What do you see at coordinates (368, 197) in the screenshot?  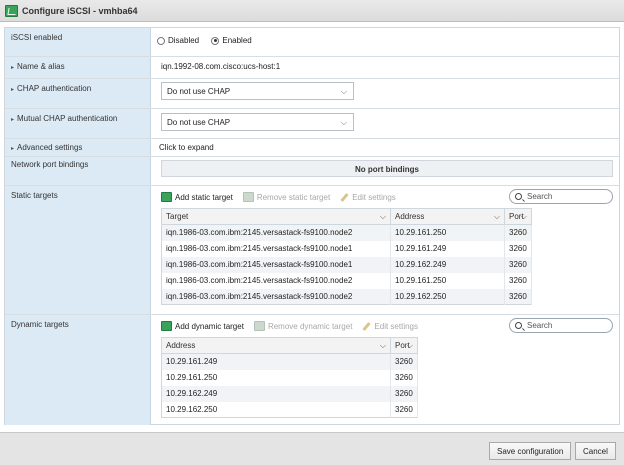 I see `edit-static-settings-button: Edit settings` at bounding box center [368, 197].